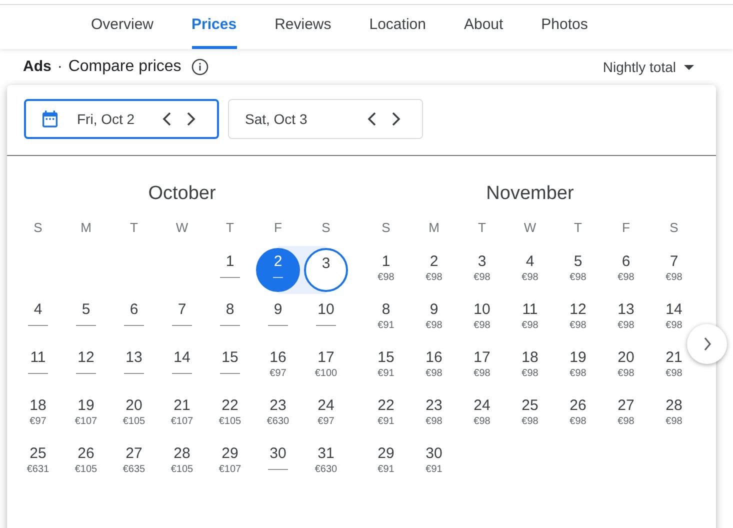 This screenshot has width=733, height=528. Describe the element at coordinates (530, 193) in the screenshot. I see `month-title: November` at that location.